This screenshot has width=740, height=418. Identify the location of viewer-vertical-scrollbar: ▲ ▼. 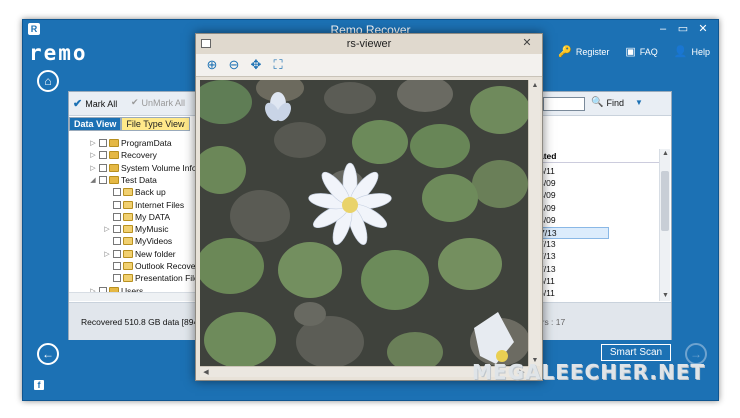
(534, 223).